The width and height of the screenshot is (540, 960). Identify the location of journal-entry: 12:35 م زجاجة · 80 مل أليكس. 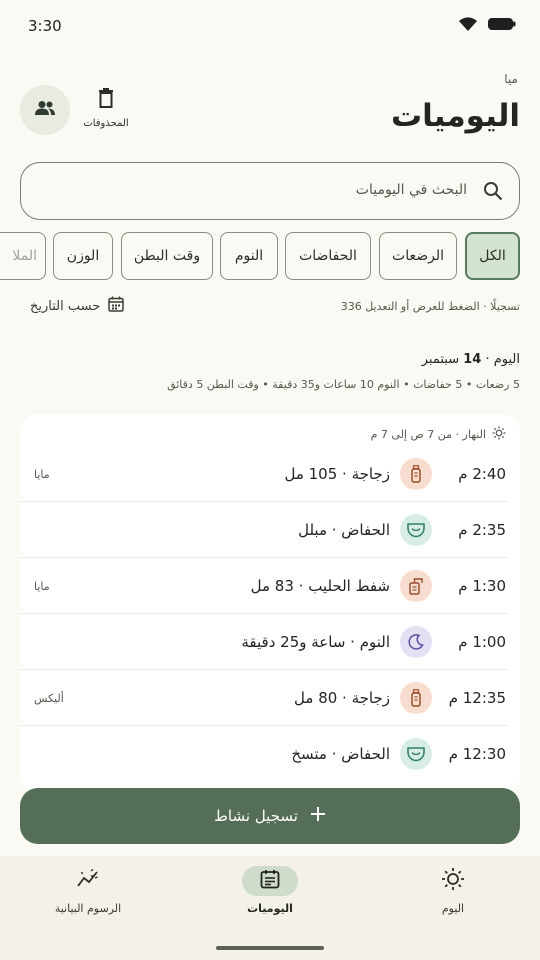
(270, 698).